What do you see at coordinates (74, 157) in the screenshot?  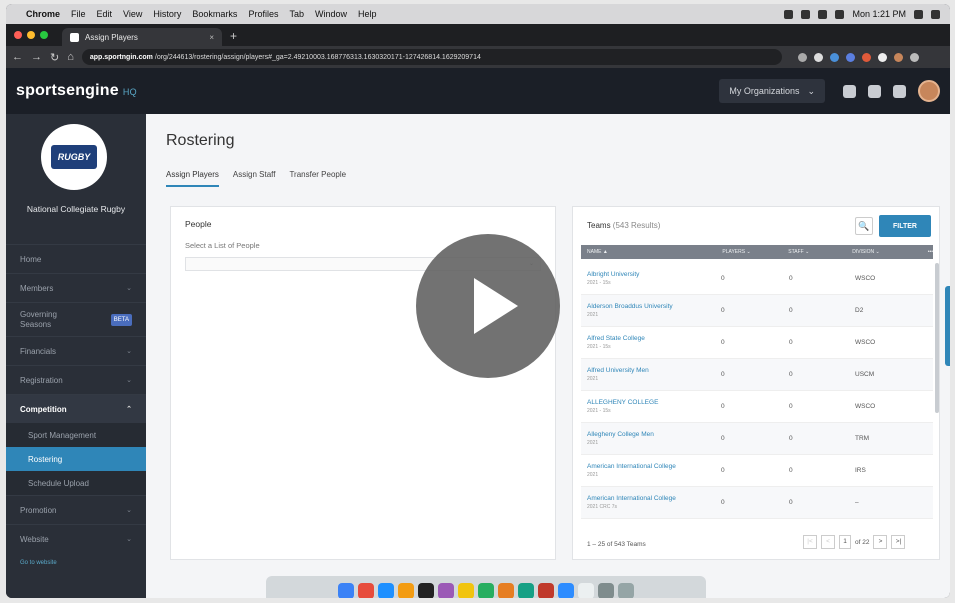 I see `org-logo: RUGBY` at bounding box center [74, 157].